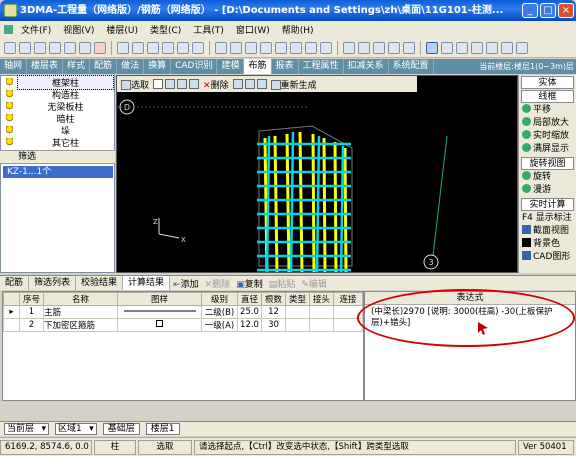 Image resolution: width=576 pixels, height=456 pixels. What do you see at coordinates (162, 429) in the screenshot?
I see `sheet-tab-floor1: 楼层1` at bounding box center [162, 429].